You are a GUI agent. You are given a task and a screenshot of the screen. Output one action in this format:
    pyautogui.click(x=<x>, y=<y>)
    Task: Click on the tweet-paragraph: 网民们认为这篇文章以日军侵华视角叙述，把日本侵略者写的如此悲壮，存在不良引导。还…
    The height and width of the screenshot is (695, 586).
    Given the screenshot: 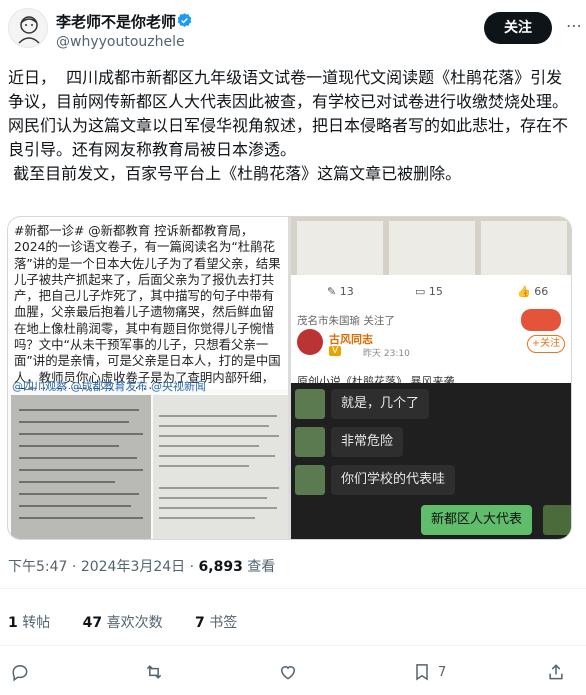 What is the action you would take?
    pyautogui.click(x=288, y=137)
    